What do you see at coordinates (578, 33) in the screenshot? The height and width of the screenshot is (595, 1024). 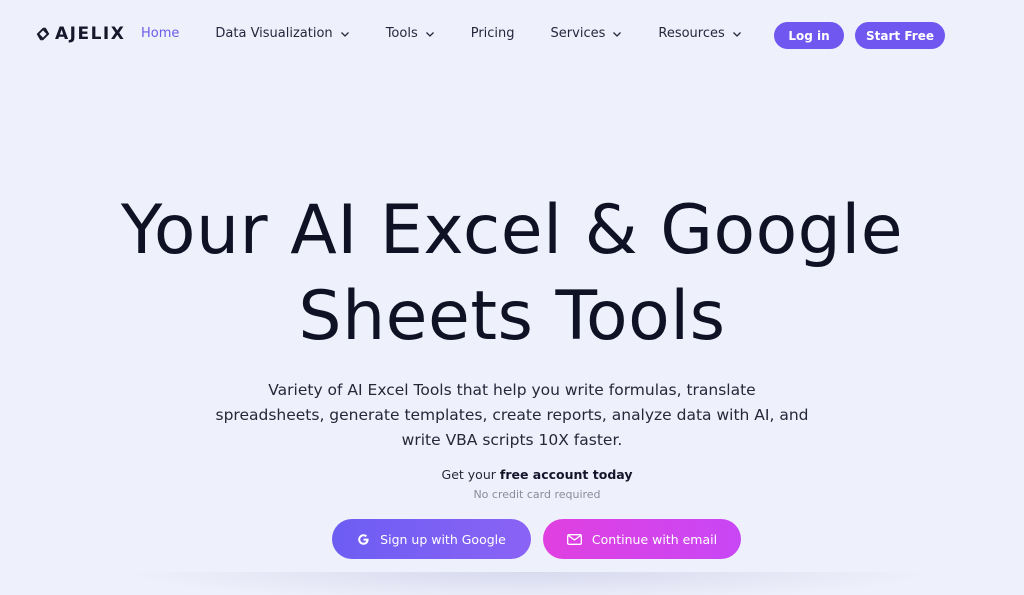 I see `nav-item-label: Services` at bounding box center [578, 33].